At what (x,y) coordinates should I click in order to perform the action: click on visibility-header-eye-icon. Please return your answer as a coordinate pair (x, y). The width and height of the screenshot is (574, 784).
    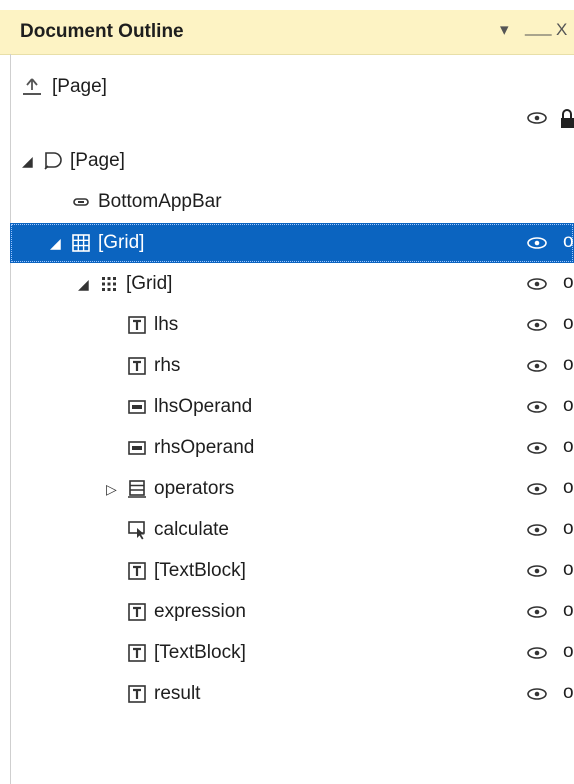
    Looking at the image, I should click on (537, 118).